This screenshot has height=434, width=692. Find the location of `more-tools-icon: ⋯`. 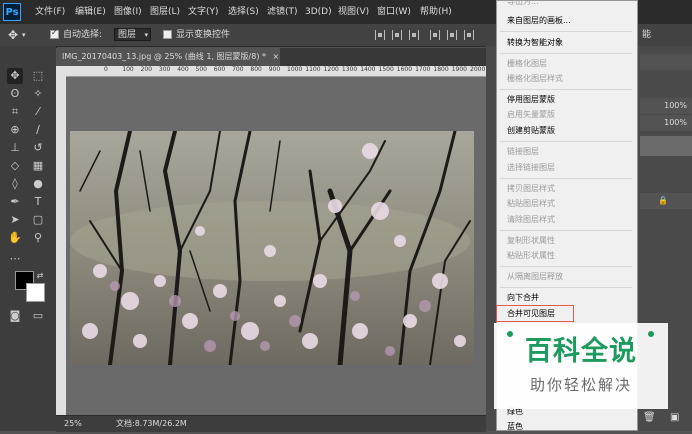

more-tools-icon: ⋯ is located at coordinates (15, 259).